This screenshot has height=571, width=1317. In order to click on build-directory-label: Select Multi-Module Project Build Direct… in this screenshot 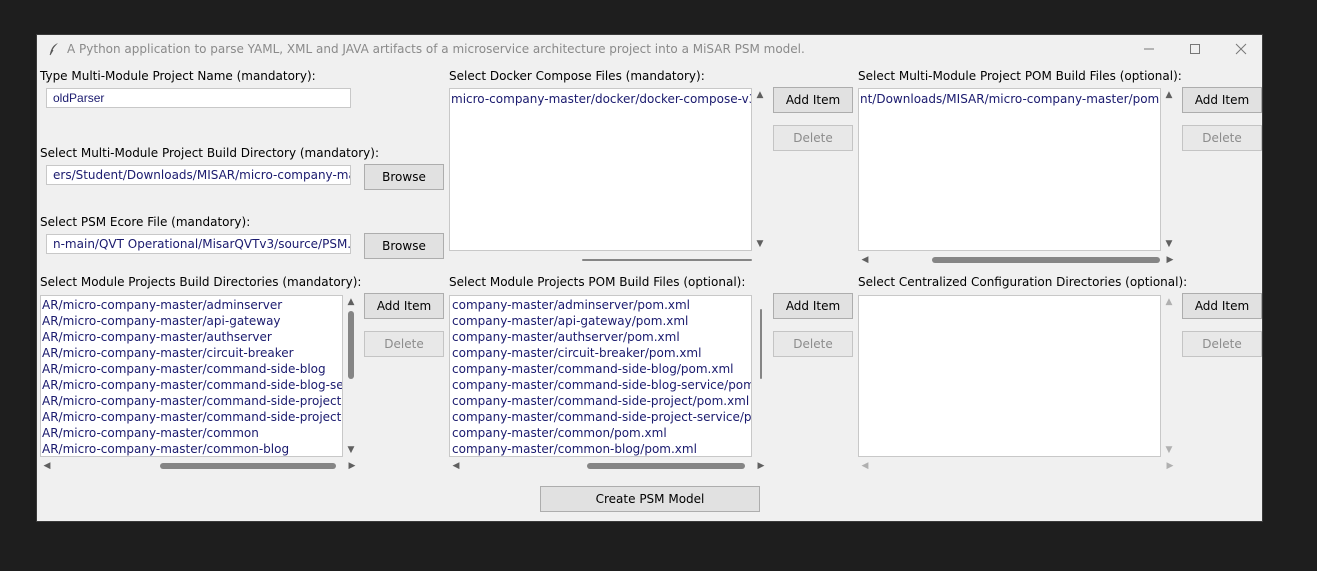, I will do `click(209, 153)`.